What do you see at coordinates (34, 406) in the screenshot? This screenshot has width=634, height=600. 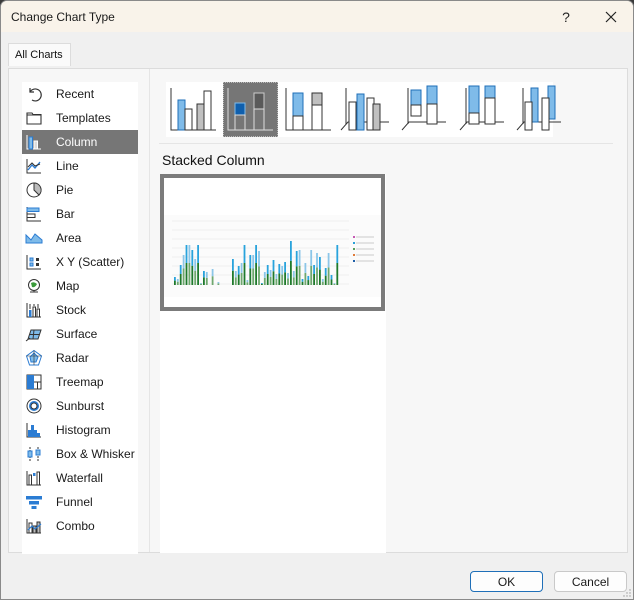 I see `sunburst-icon` at bounding box center [34, 406].